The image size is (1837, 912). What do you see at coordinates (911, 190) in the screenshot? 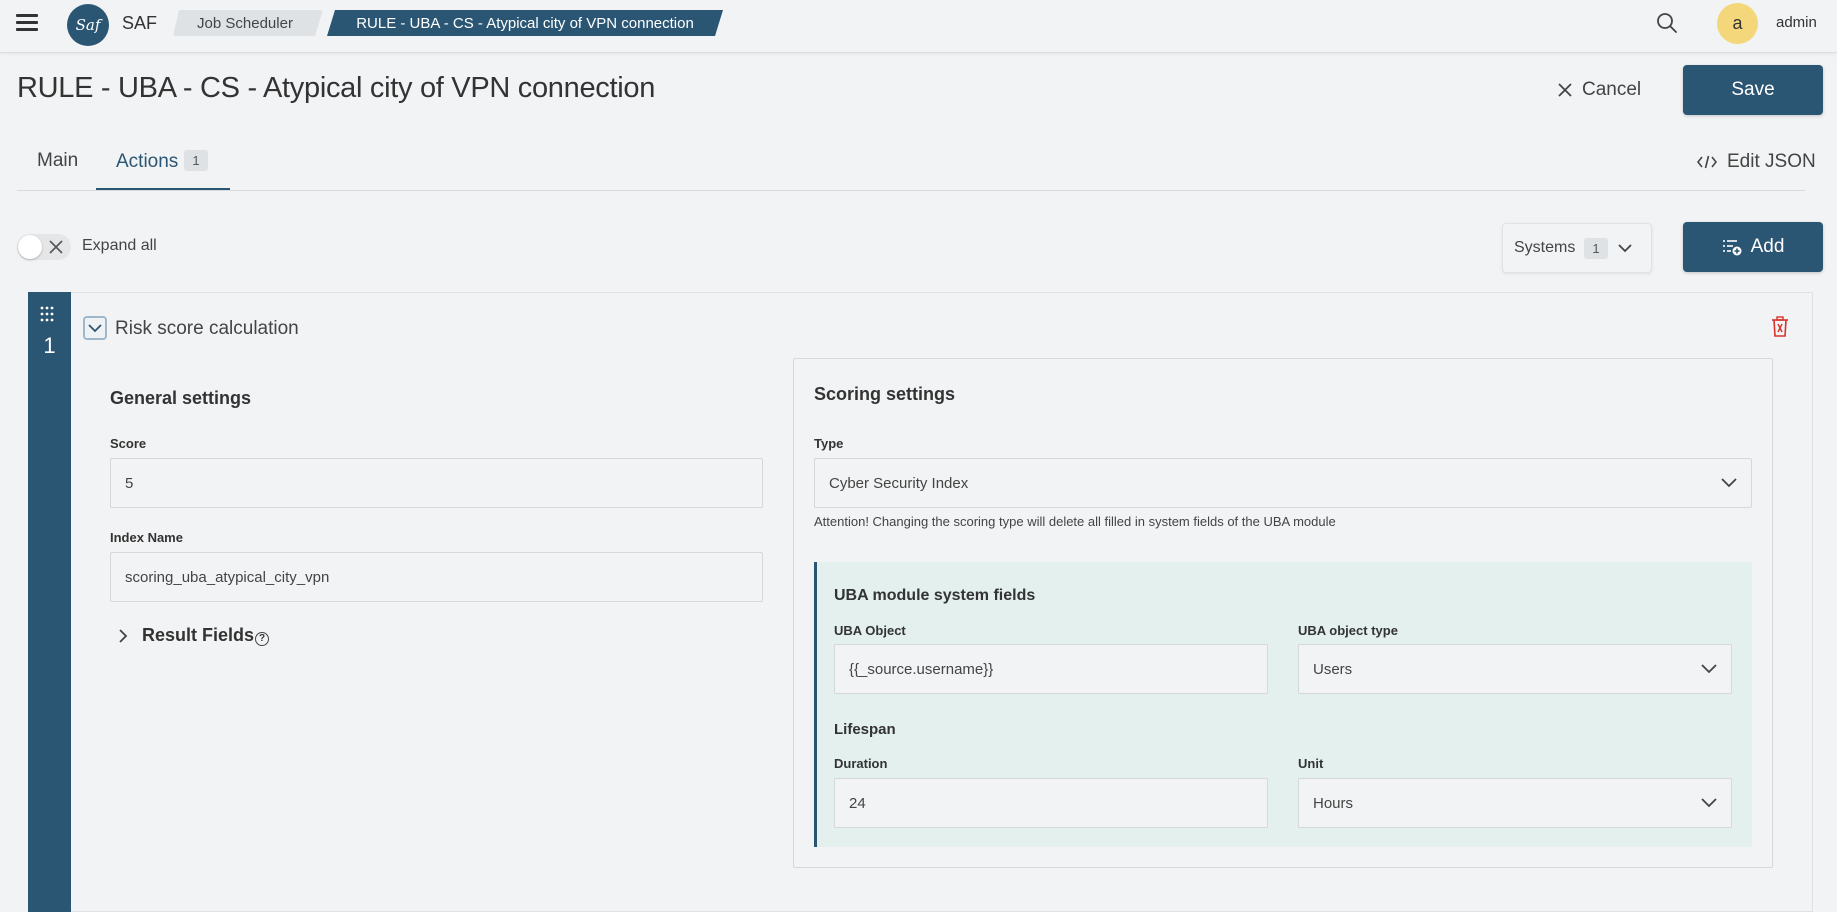
I see `tabs-divider` at bounding box center [911, 190].